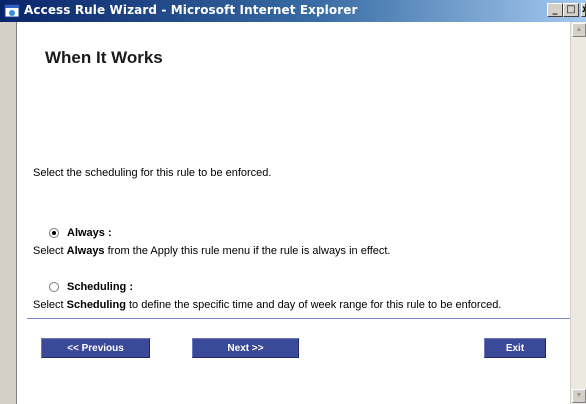  What do you see at coordinates (579, 30) in the screenshot?
I see `scroll-up-arrow-icon: ▲` at bounding box center [579, 30].